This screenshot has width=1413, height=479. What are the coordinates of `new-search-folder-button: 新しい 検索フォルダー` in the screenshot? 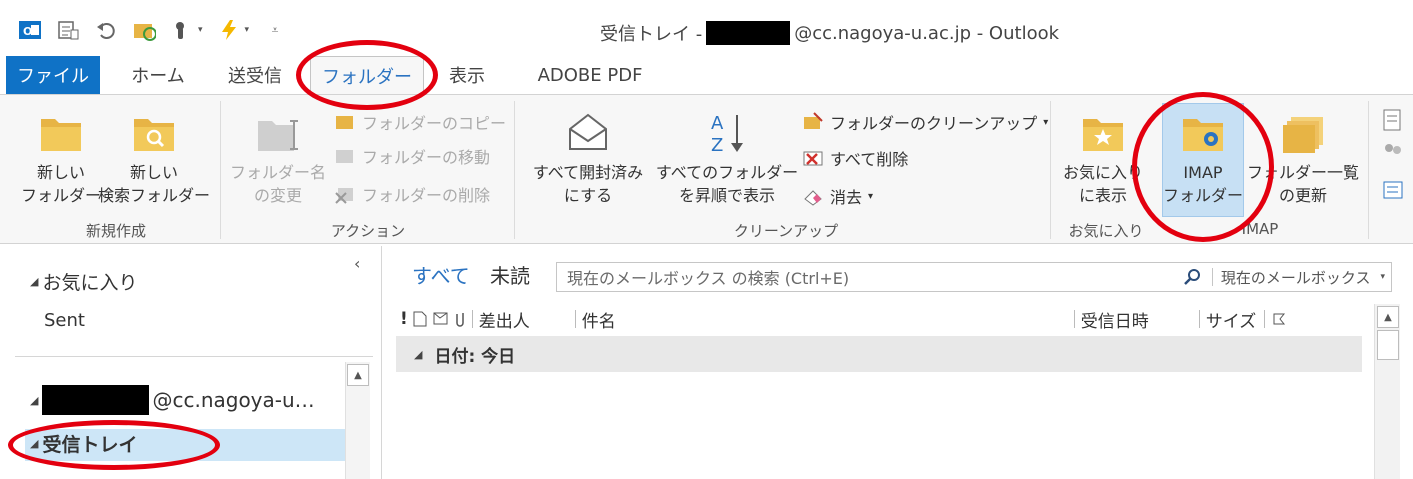 It's located at (154, 158).